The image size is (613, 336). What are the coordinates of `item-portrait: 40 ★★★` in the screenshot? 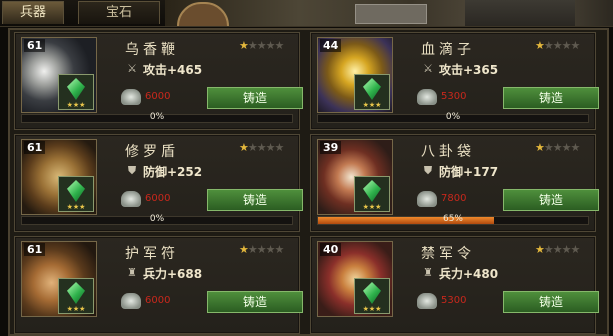 It's located at (355, 279).